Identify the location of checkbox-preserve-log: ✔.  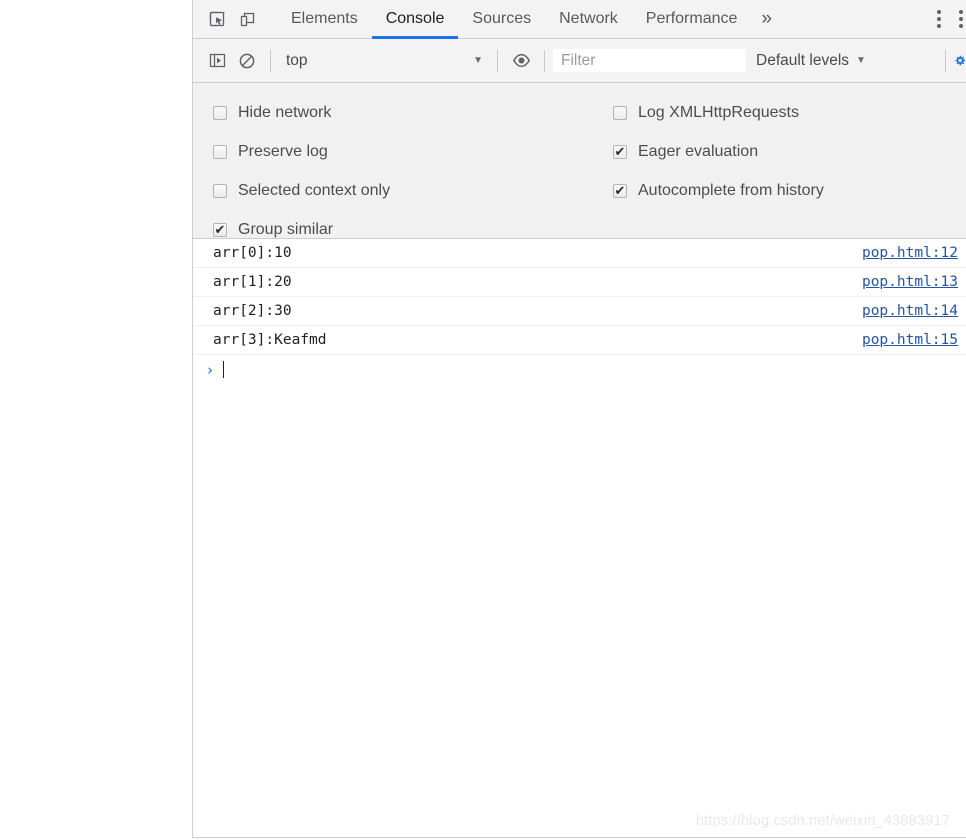
(220, 151).